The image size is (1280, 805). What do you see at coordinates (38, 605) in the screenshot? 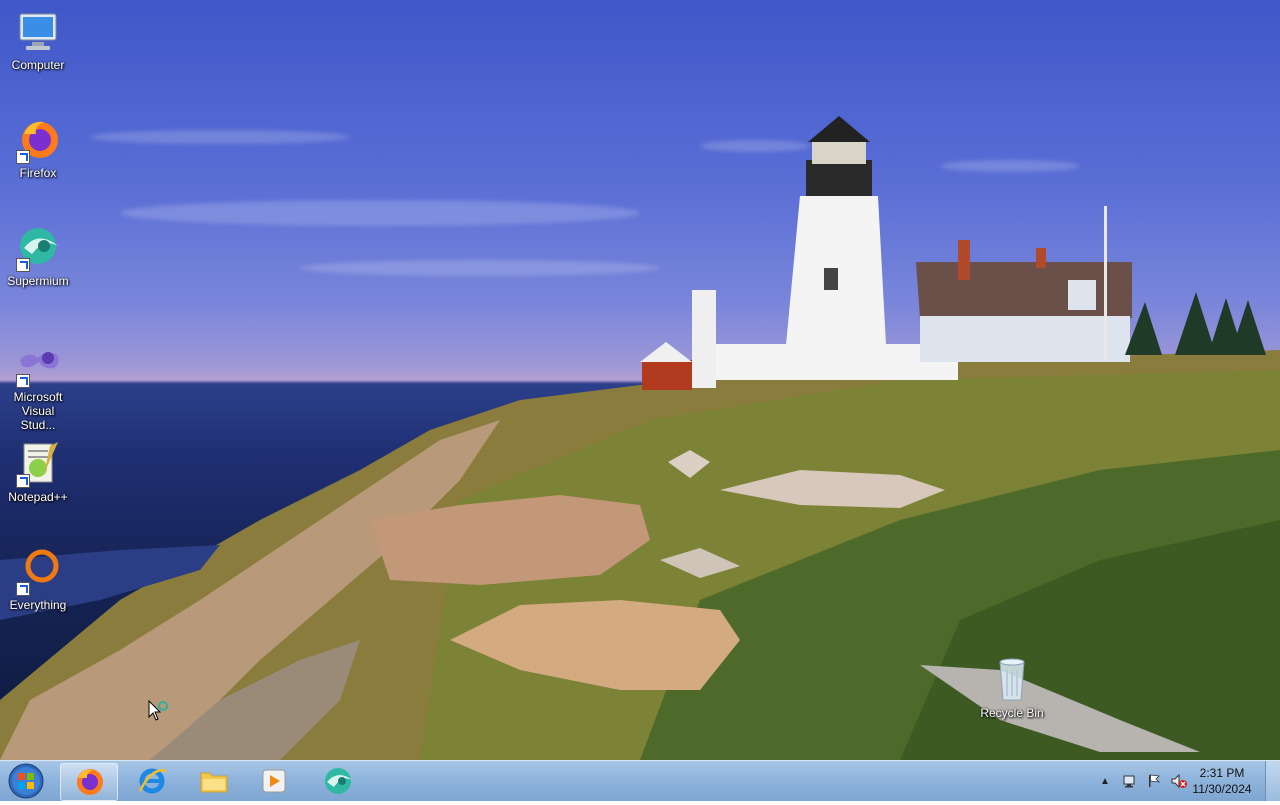
I see `desktop-icon-label: Everything` at bounding box center [38, 605].